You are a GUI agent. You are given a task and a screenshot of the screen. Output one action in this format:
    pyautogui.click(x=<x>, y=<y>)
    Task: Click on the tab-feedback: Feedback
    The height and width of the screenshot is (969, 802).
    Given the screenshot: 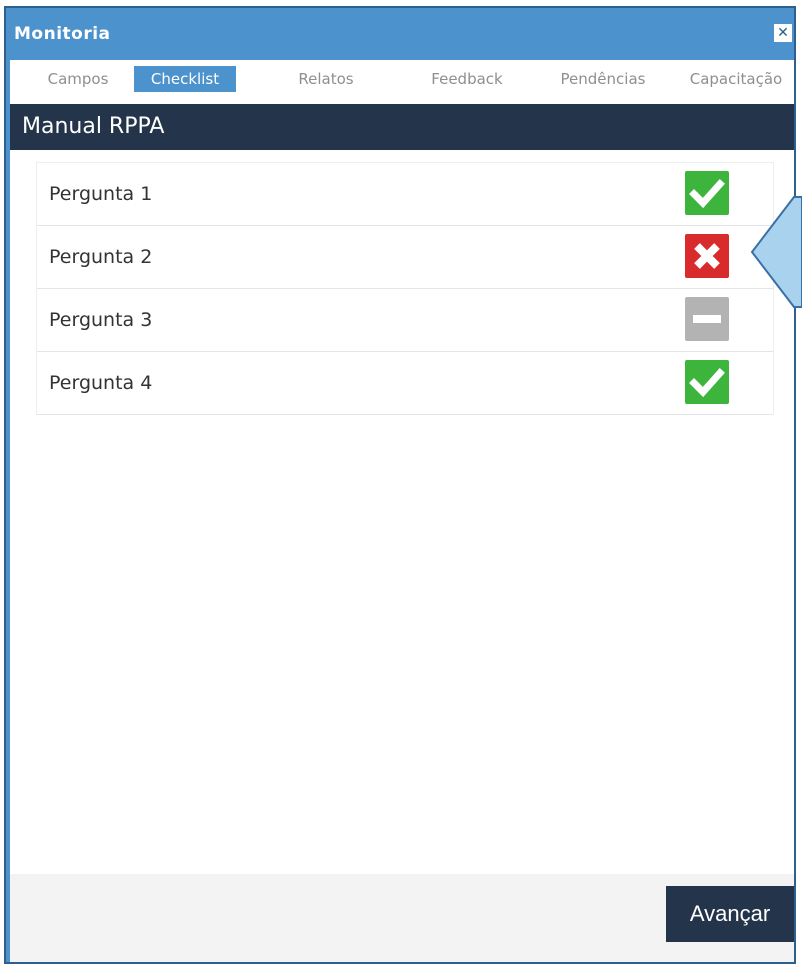 What is the action you would take?
    pyautogui.click(x=467, y=79)
    